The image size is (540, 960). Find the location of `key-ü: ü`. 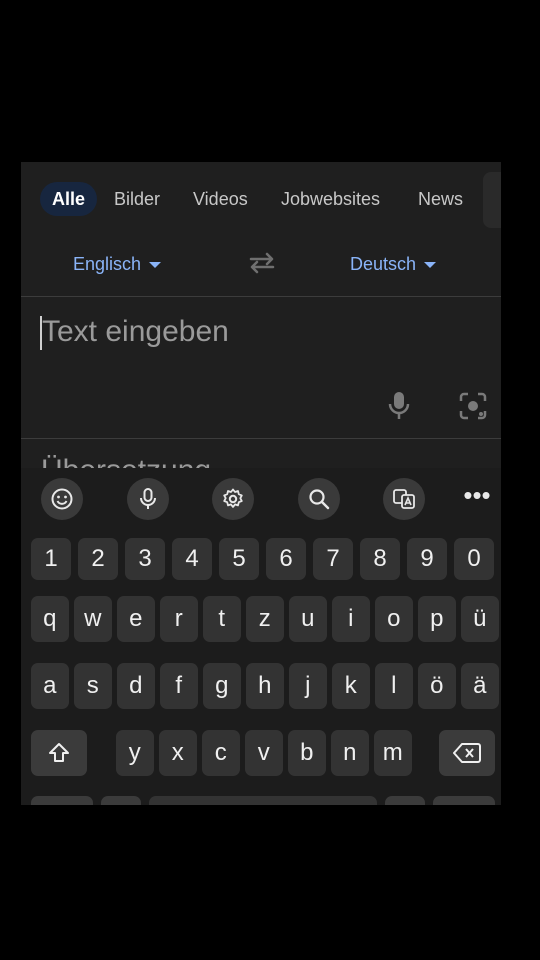

key-ü: ü is located at coordinates (480, 619).